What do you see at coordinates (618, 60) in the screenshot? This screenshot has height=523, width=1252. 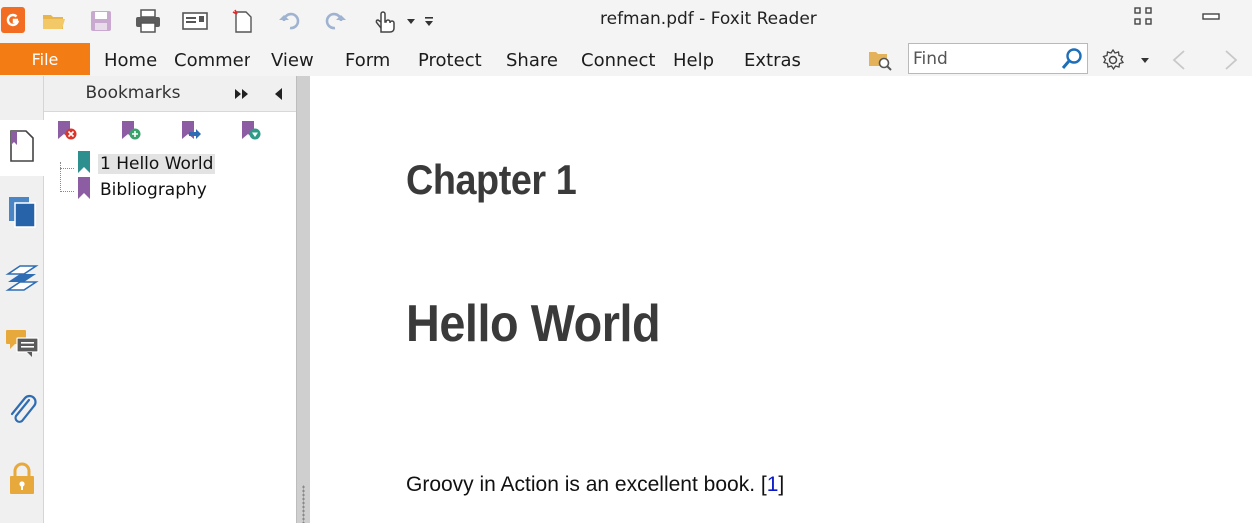 I see `tab-connect: Connect` at bounding box center [618, 60].